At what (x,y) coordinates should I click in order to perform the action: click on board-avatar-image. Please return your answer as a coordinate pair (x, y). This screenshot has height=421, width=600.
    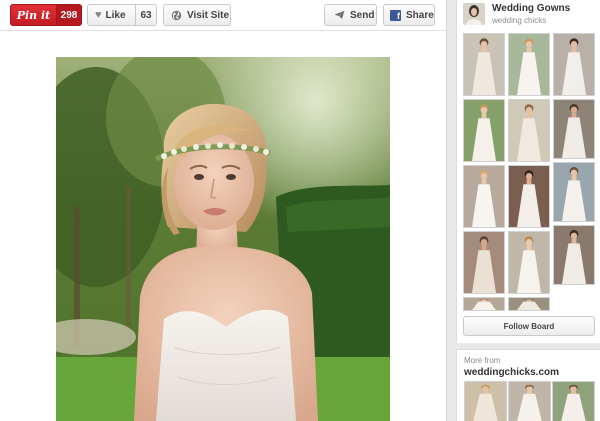
    Looking at the image, I should click on (474, 14).